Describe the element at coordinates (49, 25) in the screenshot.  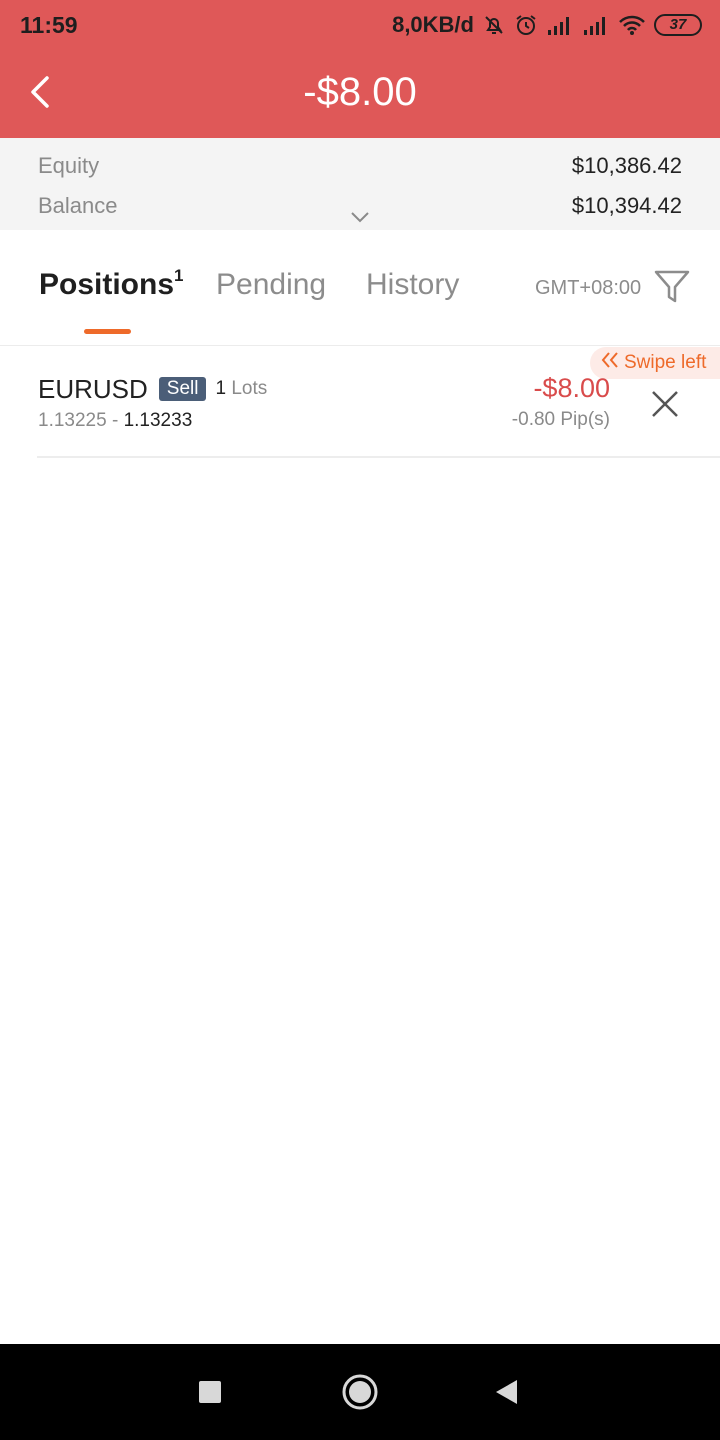
I see `status-time: 11:59` at that location.